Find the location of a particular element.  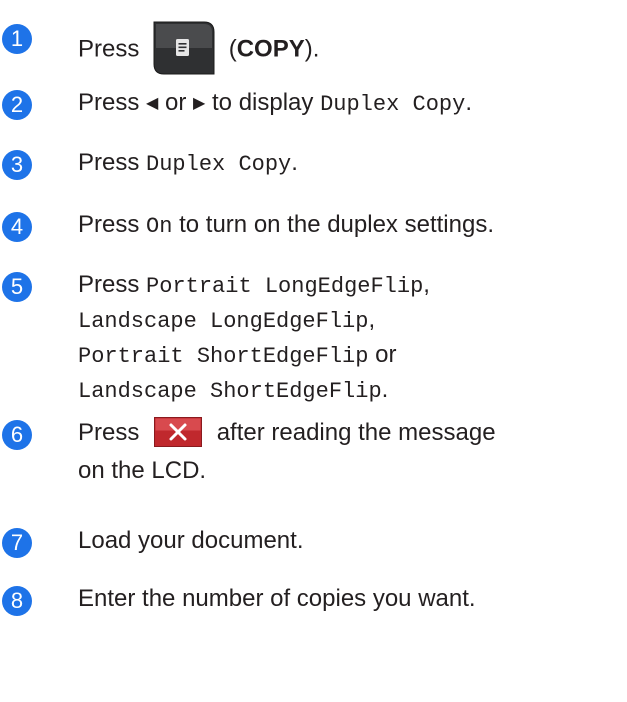

step-4-rest: to turn on the duplex settings. is located at coordinates (336, 224).